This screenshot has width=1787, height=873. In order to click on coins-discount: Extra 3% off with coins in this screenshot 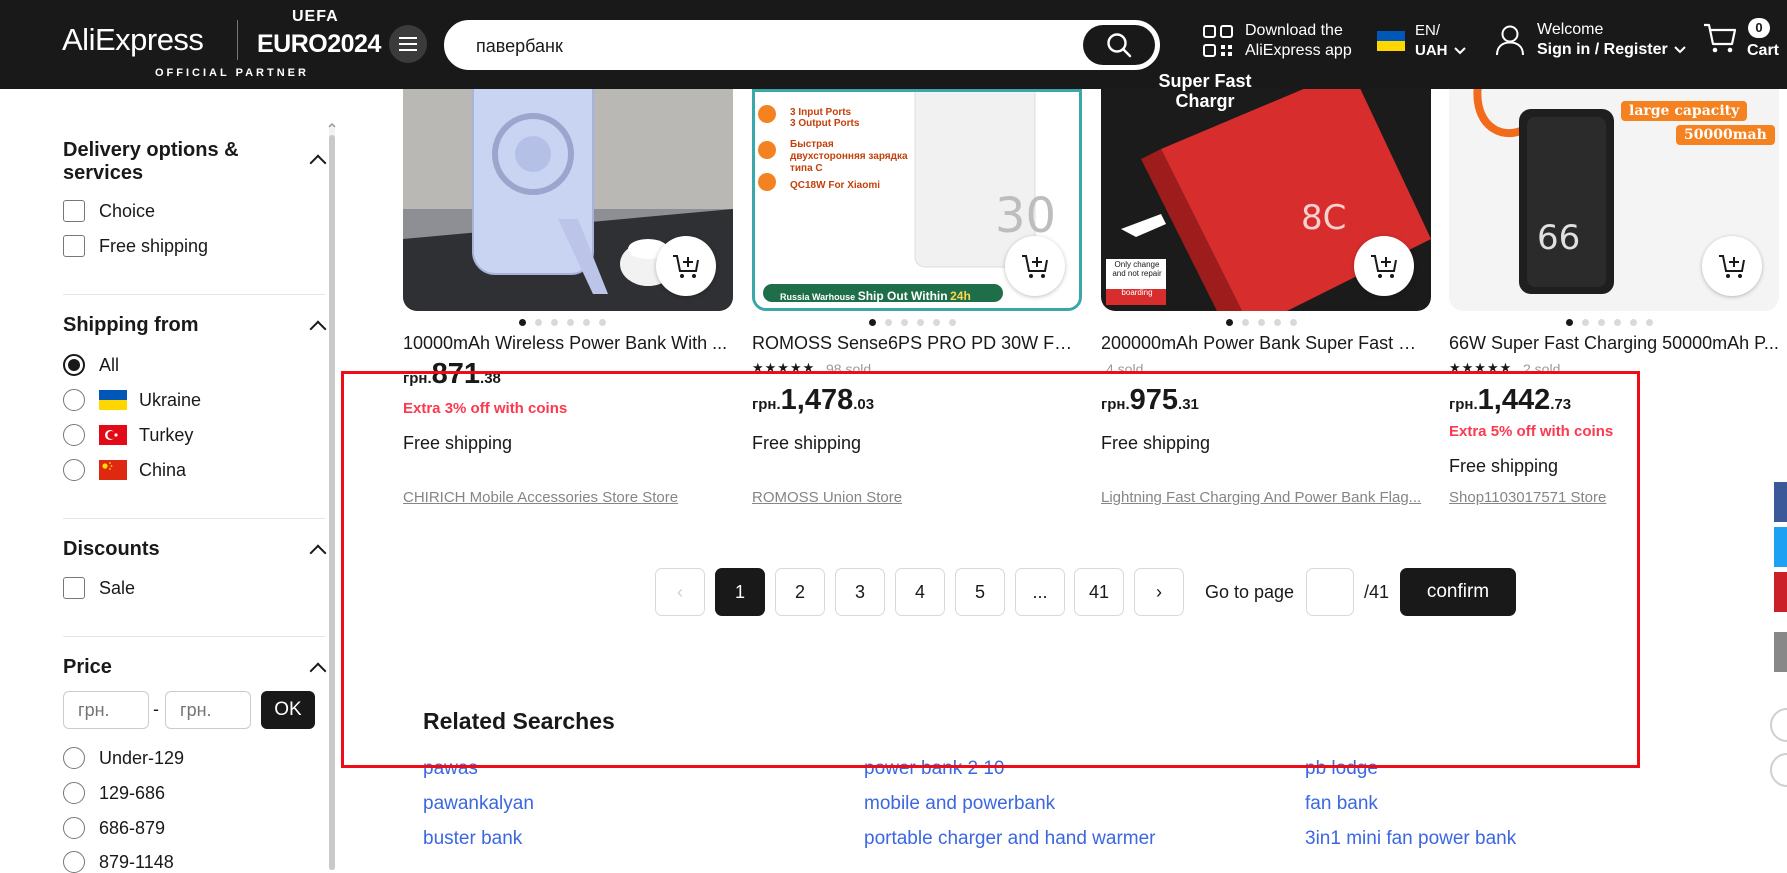, I will do `click(485, 408)`.